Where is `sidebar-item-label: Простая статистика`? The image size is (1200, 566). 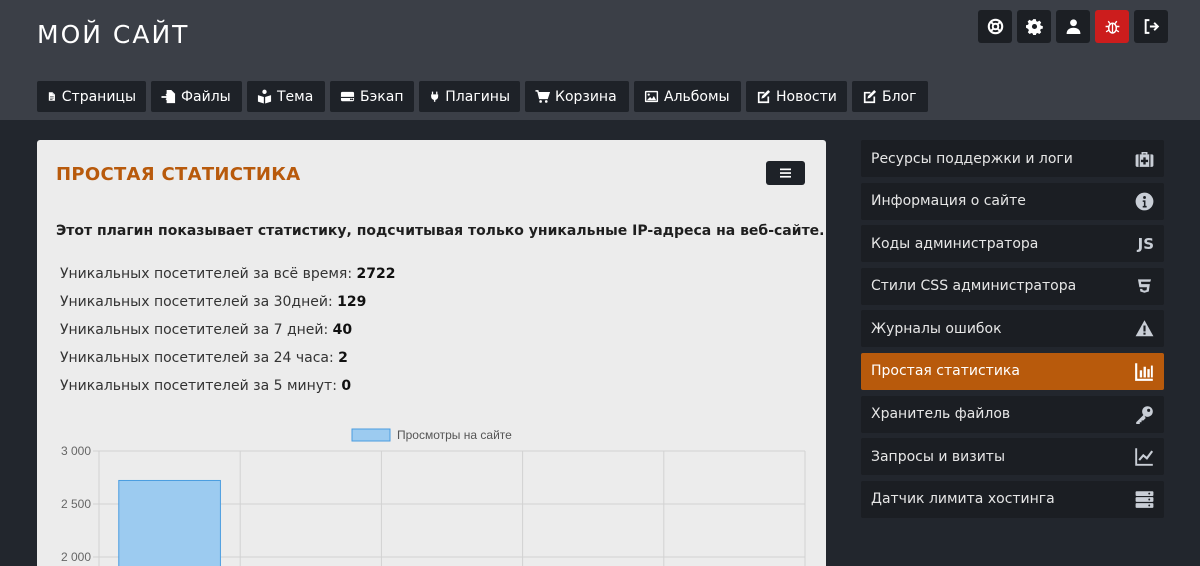 sidebar-item-label: Простая статистика is located at coordinates (945, 371).